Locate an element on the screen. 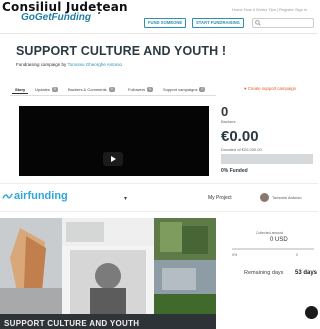  tab-backers-comments: Backers & Comments 0 is located at coordinates (91, 90).